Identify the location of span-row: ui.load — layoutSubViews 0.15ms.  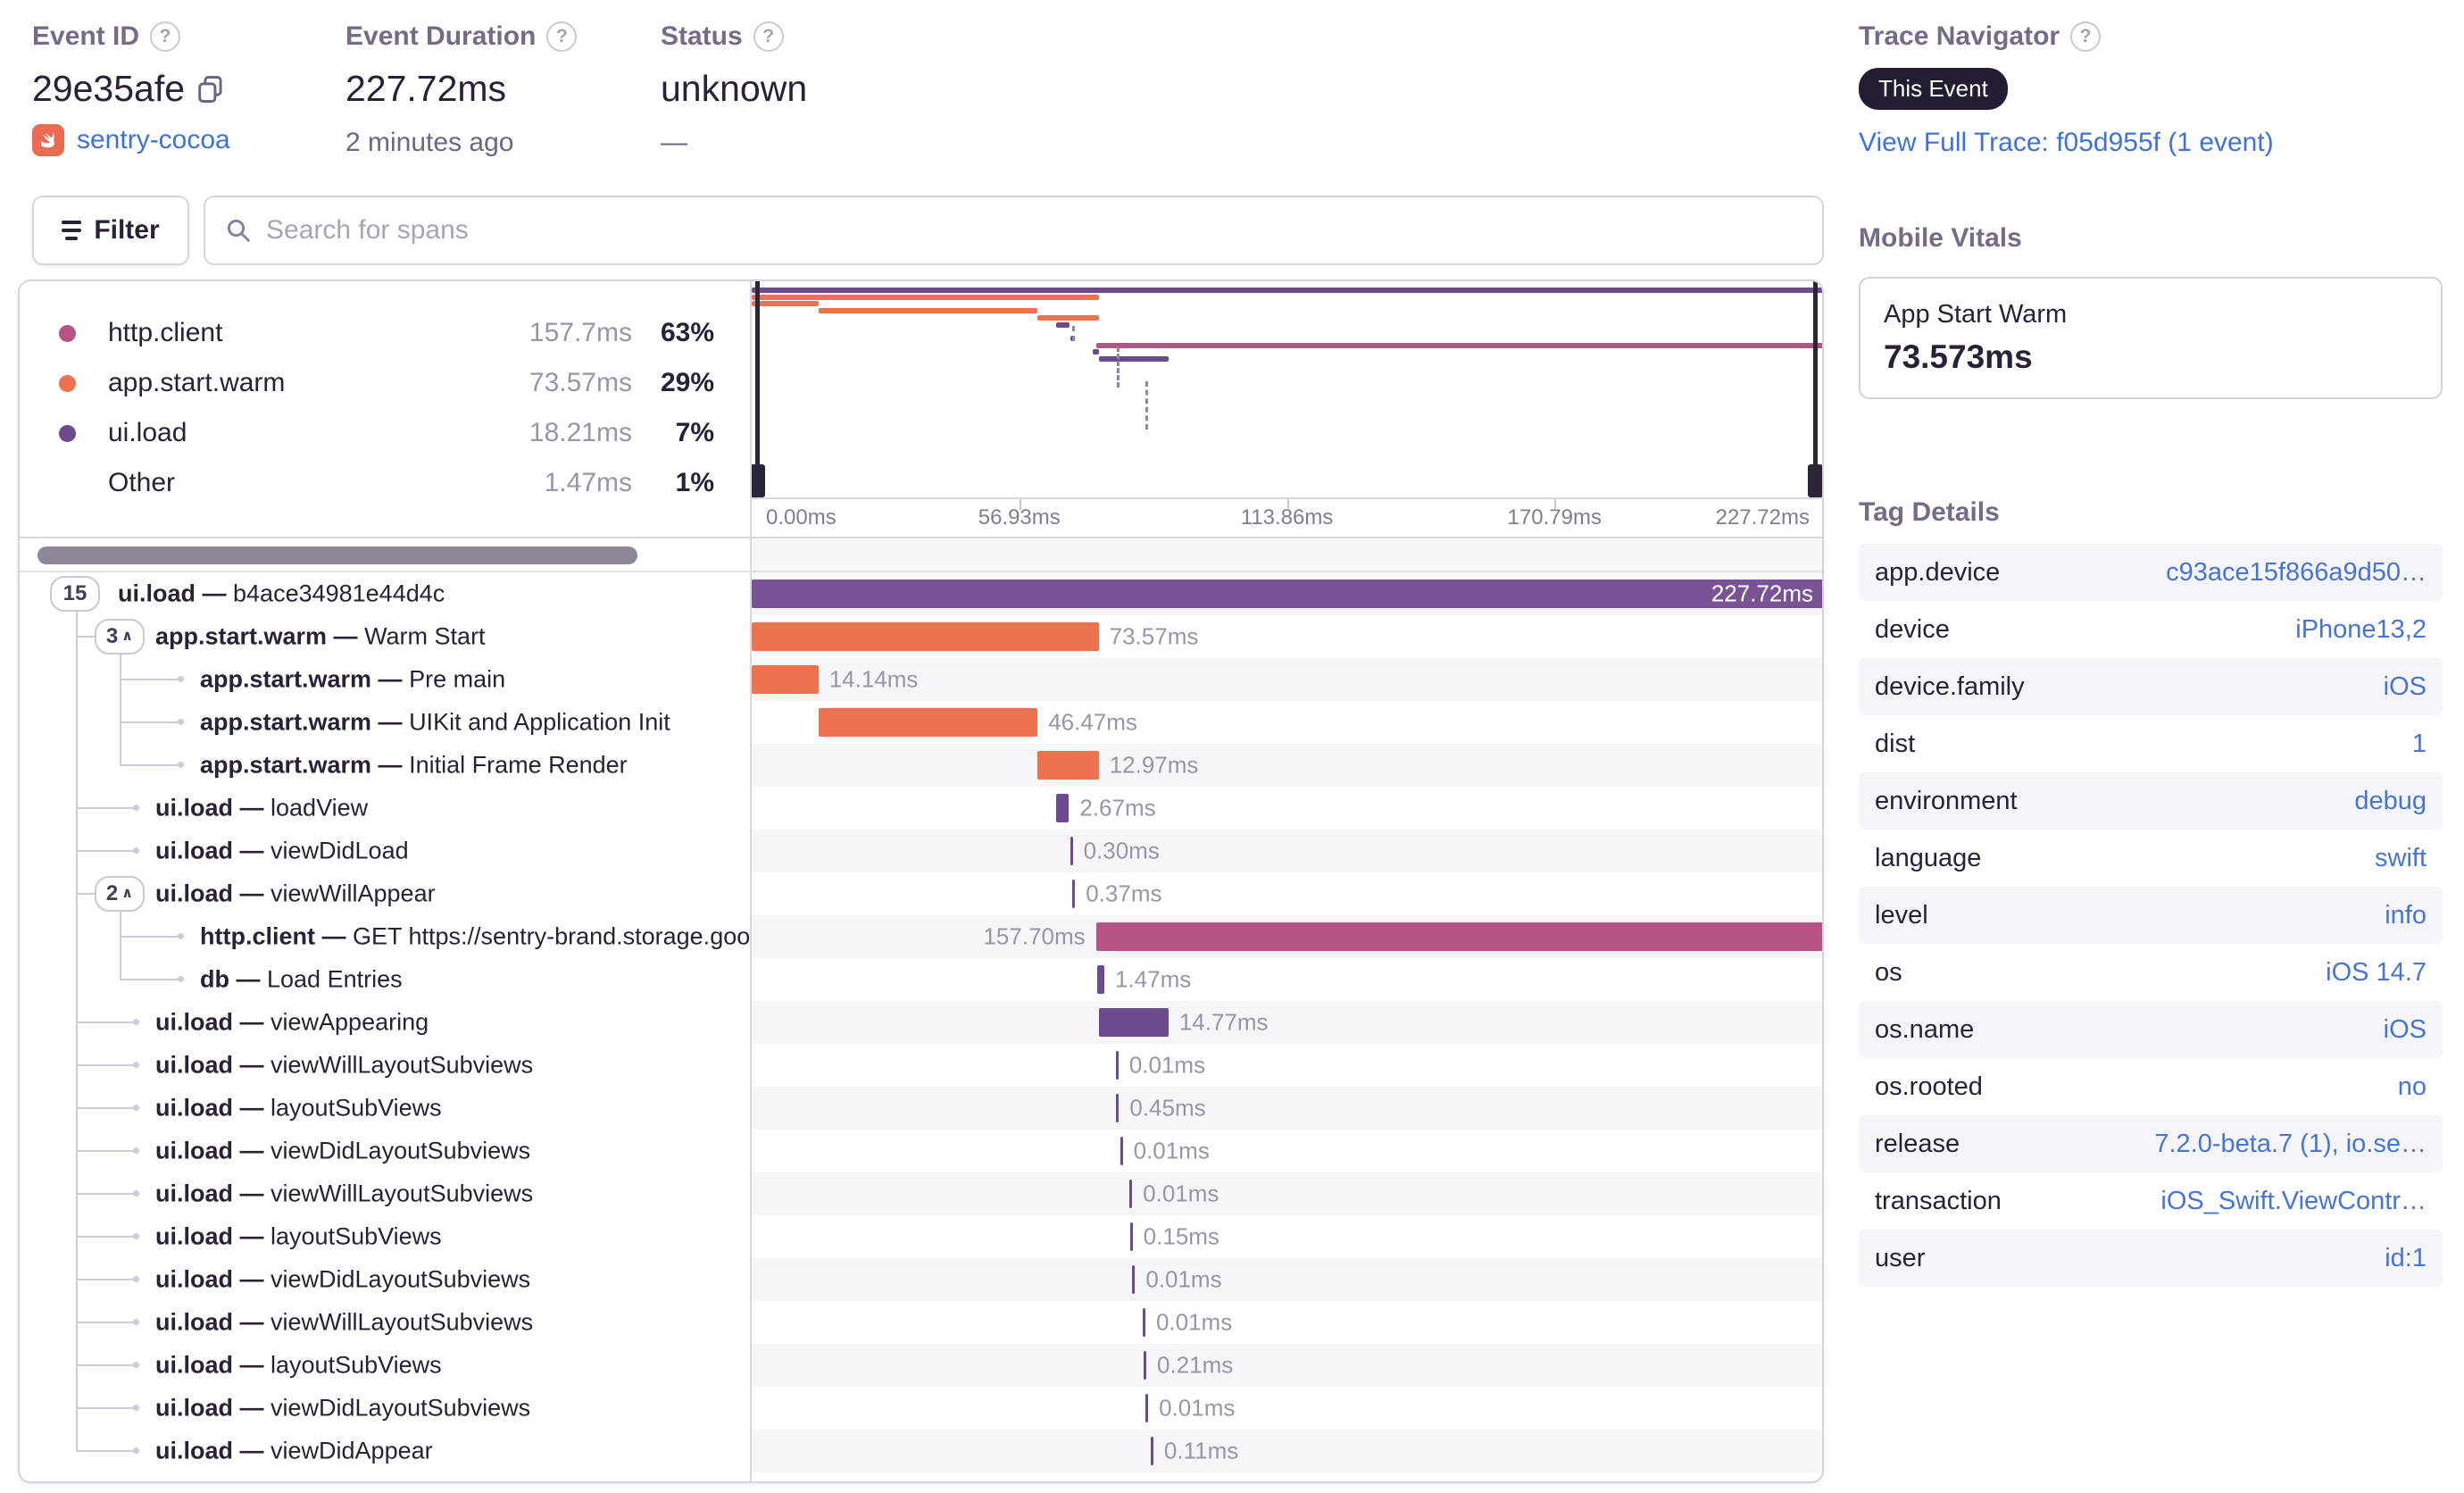
(921, 1236).